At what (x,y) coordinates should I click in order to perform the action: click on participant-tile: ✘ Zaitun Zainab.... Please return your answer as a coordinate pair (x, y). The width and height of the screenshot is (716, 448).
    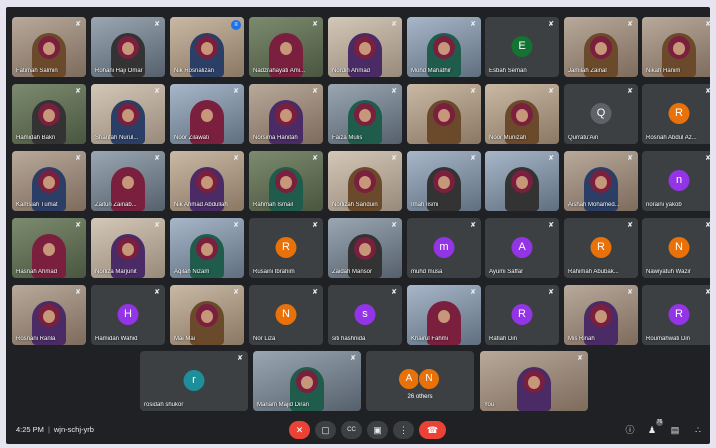
    Looking at the image, I should click on (128, 181).